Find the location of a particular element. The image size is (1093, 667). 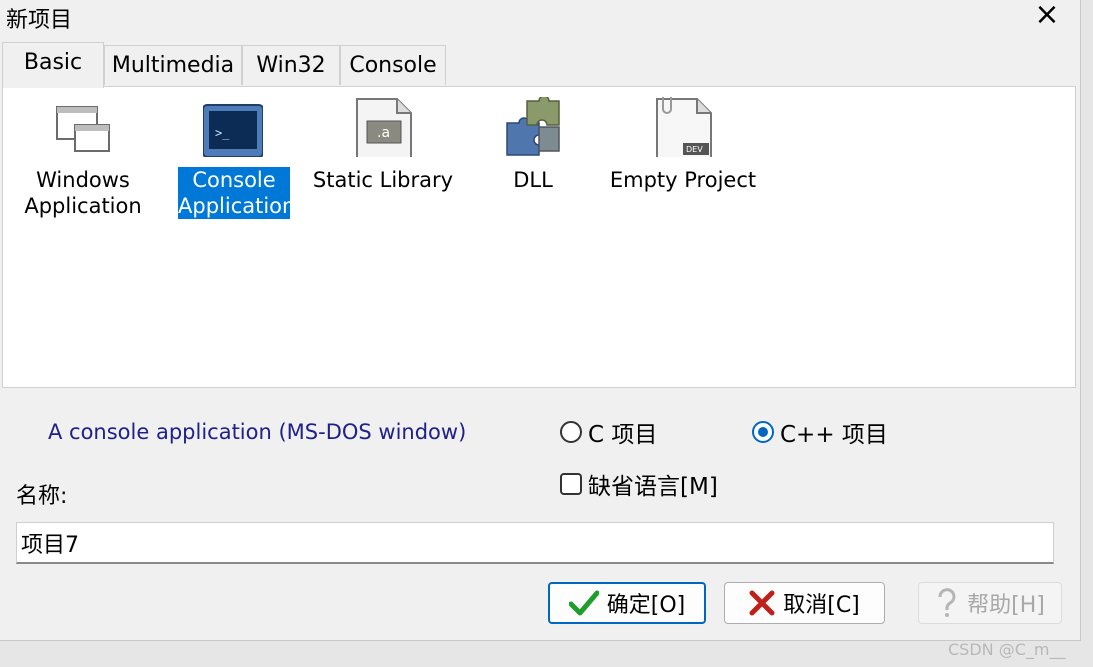

template-label: Console Application is located at coordinates (237, 193).